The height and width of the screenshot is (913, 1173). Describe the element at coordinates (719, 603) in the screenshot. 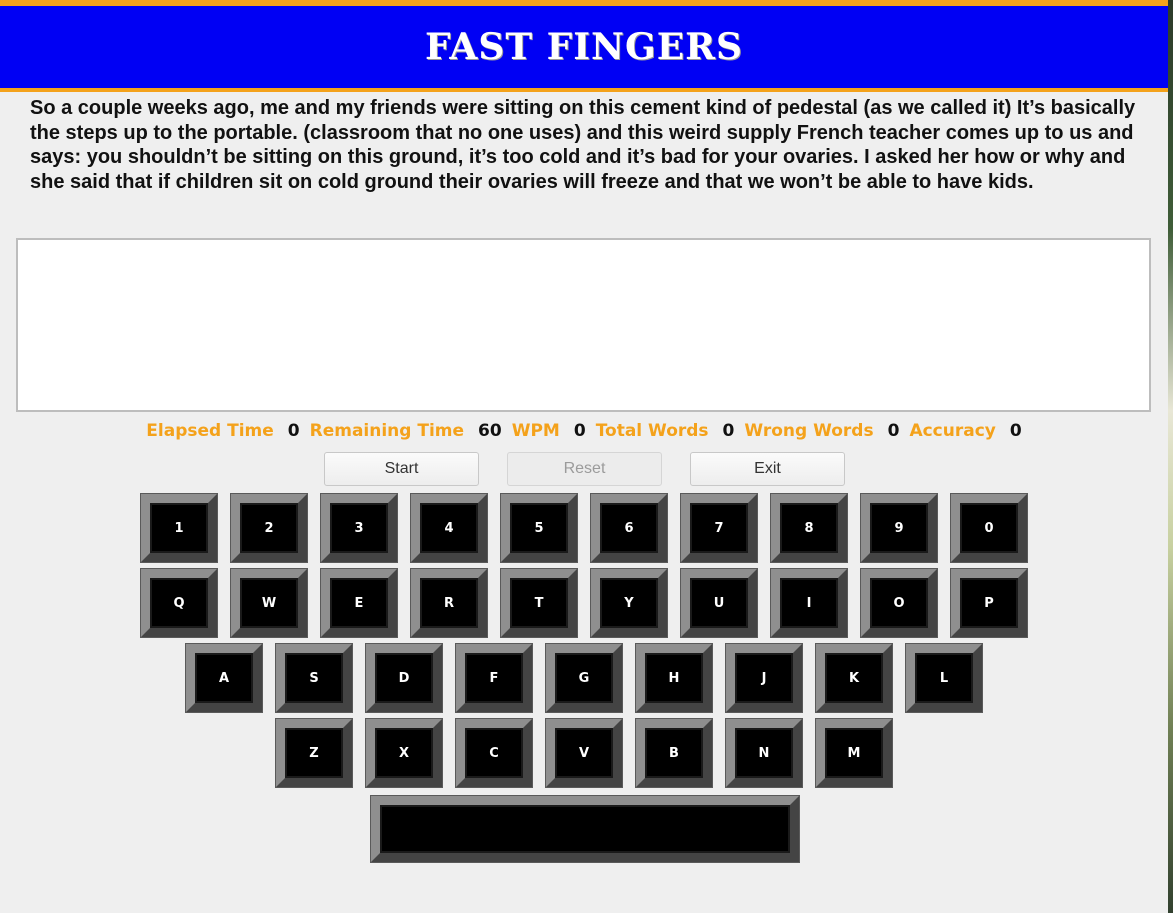

I see `key-u: U` at that location.